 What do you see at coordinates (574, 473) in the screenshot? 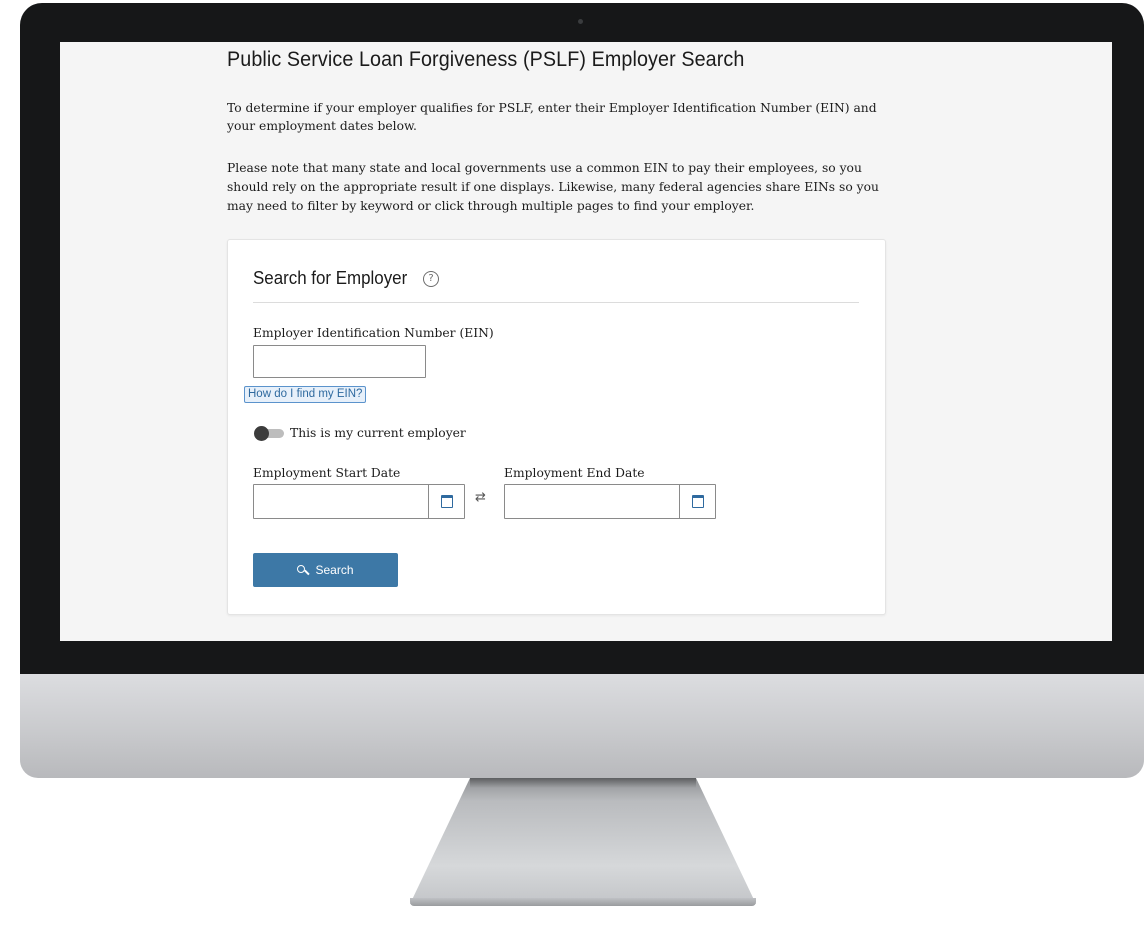
I see `end-date-label: Employment End Date` at bounding box center [574, 473].